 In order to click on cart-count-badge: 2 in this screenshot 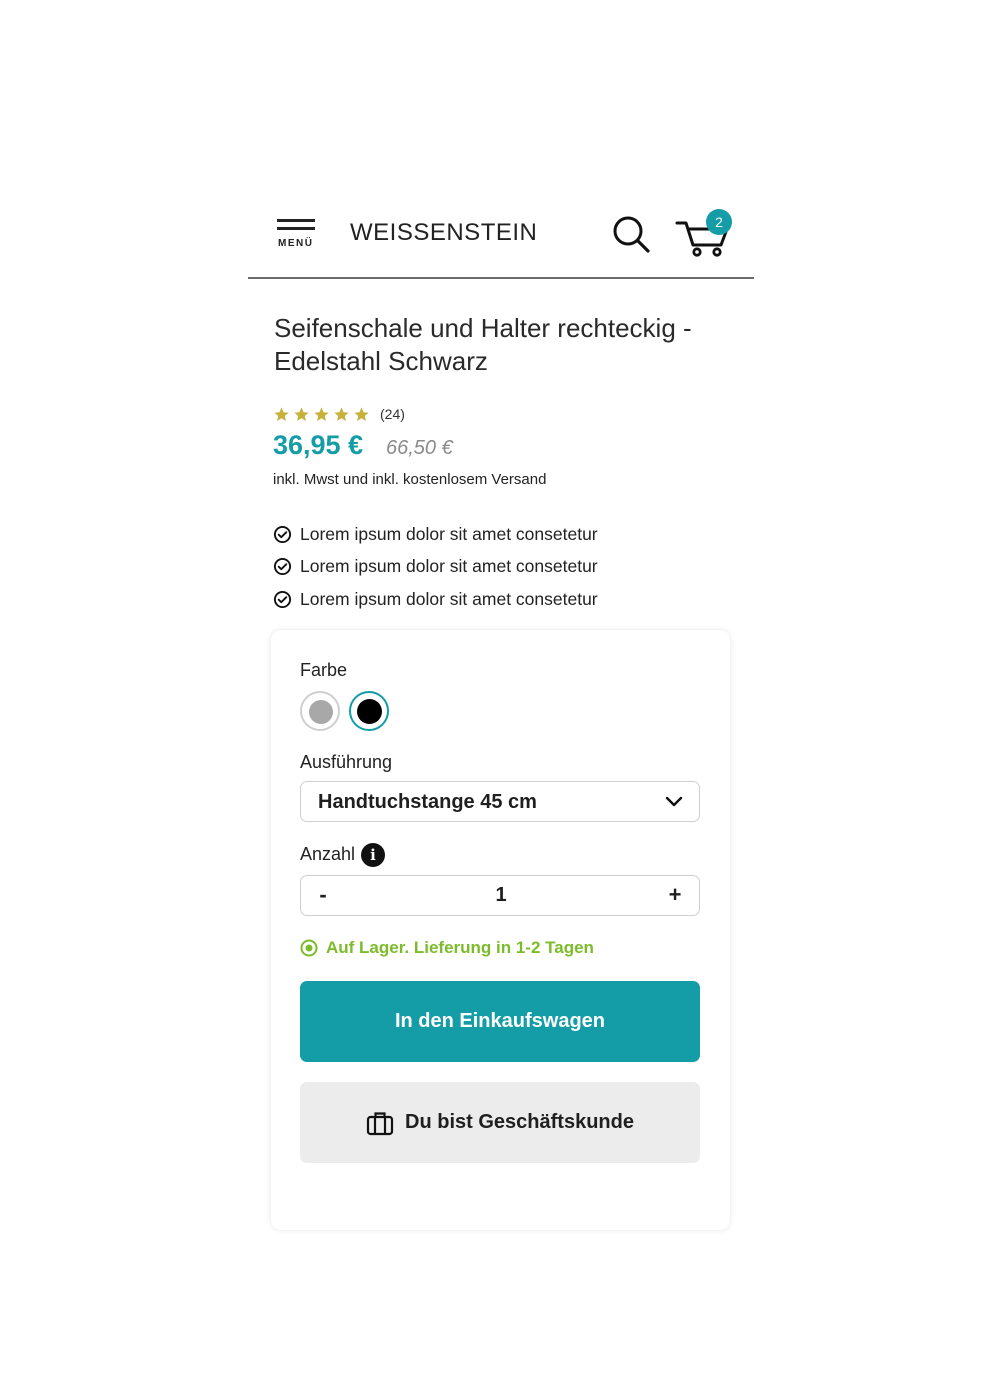, I will do `click(719, 222)`.